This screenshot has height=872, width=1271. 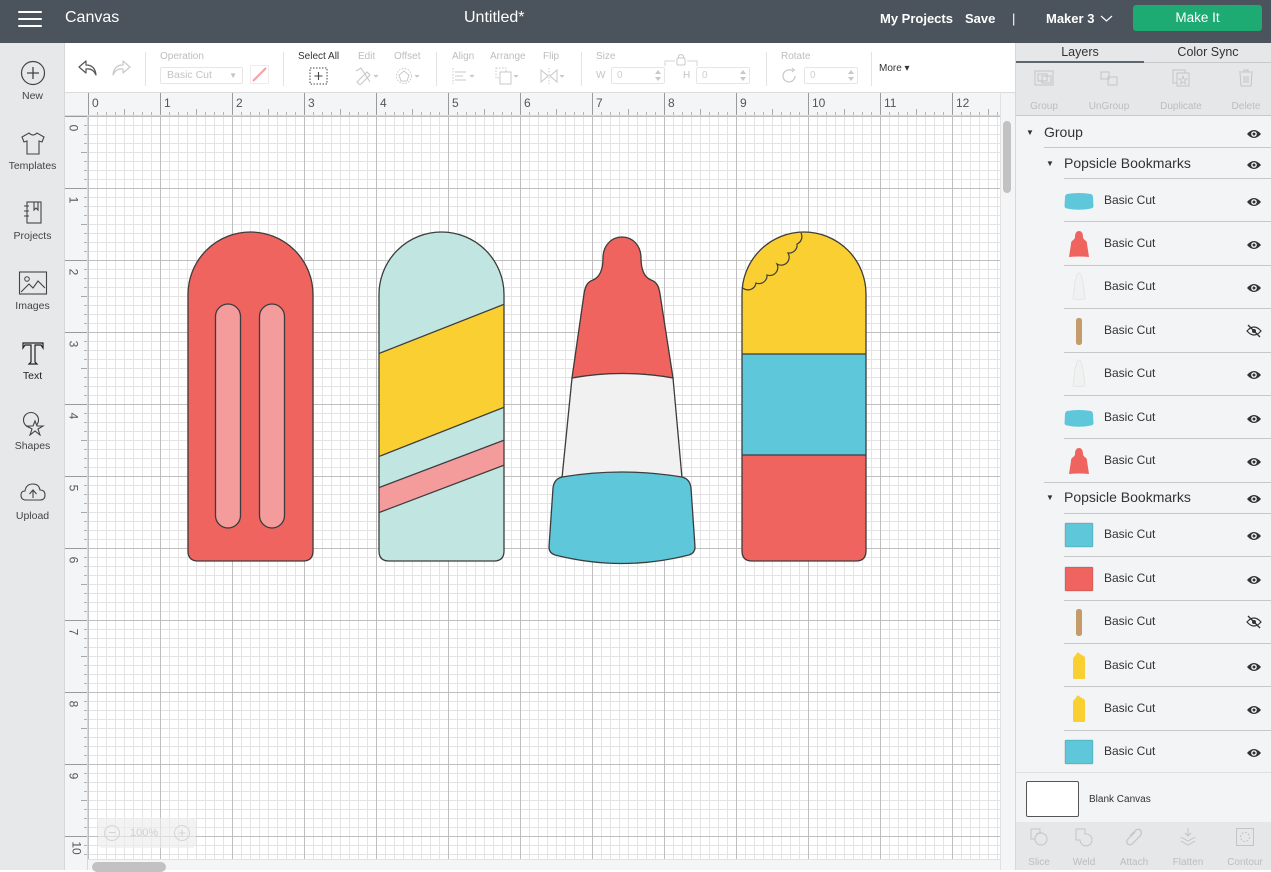 What do you see at coordinates (494, 18) in the screenshot?
I see `document-title: Untitled*` at bounding box center [494, 18].